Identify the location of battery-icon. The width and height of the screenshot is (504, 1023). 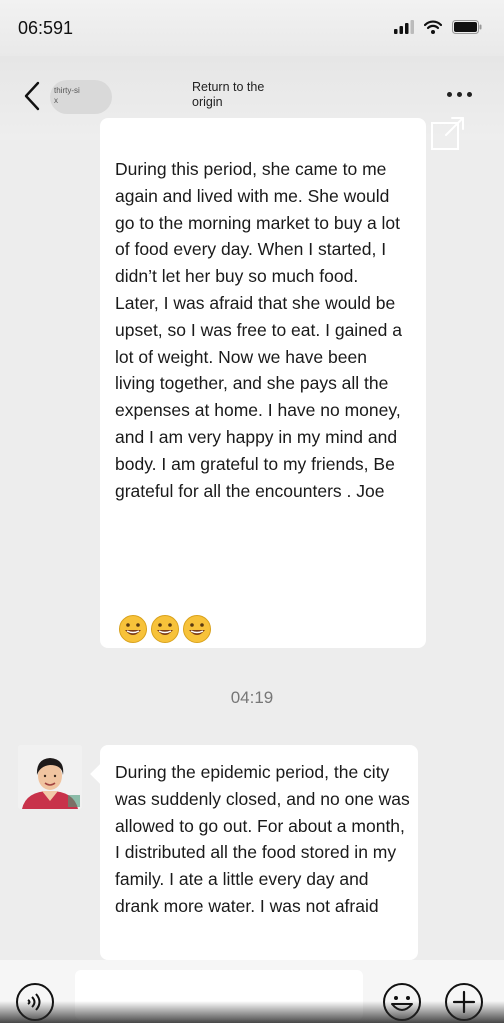
(467, 27).